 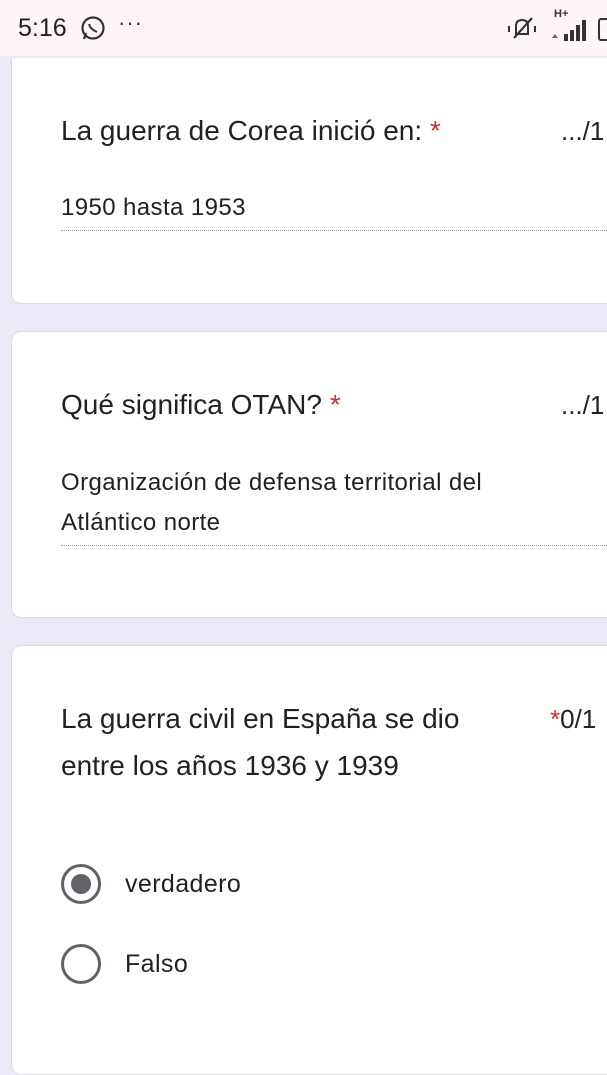 I want to click on network-type: H+, so click(x=561, y=14).